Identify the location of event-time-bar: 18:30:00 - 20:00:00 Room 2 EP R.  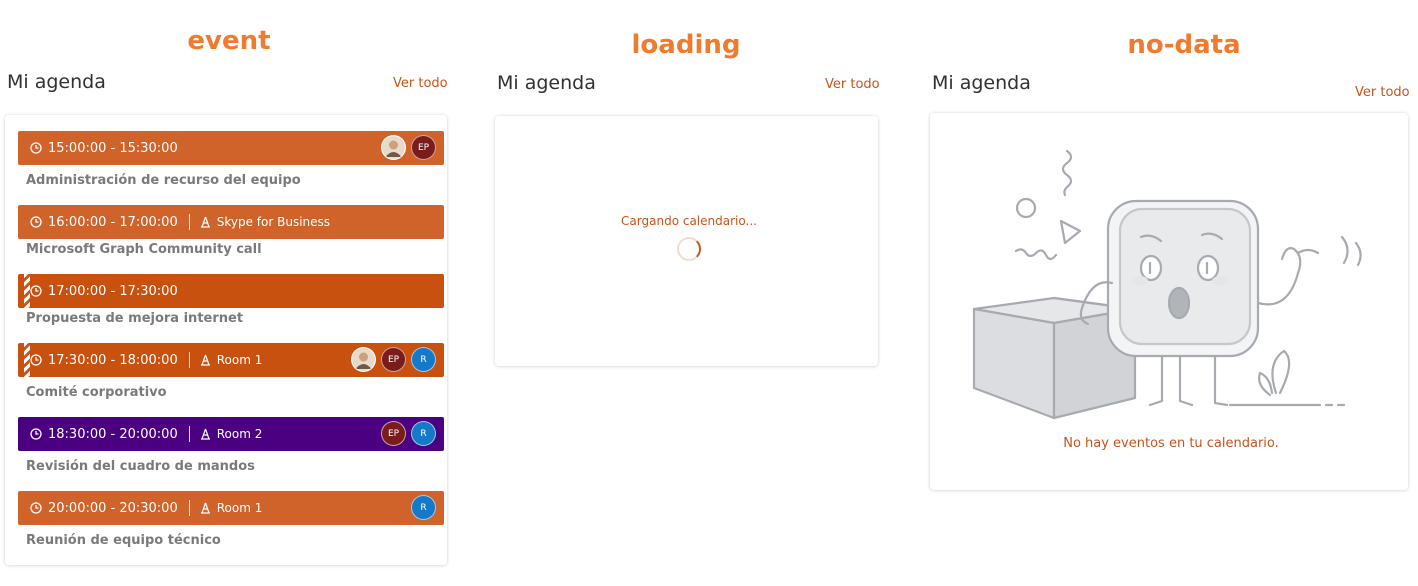
(231, 434).